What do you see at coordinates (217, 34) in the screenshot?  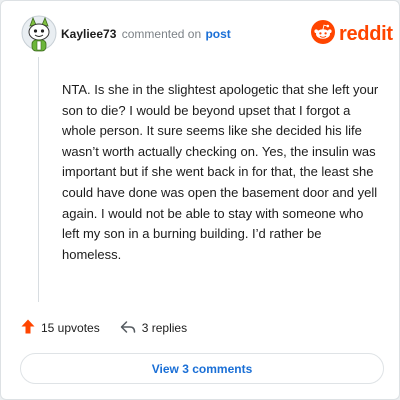 I see `post-link: post` at bounding box center [217, 34].